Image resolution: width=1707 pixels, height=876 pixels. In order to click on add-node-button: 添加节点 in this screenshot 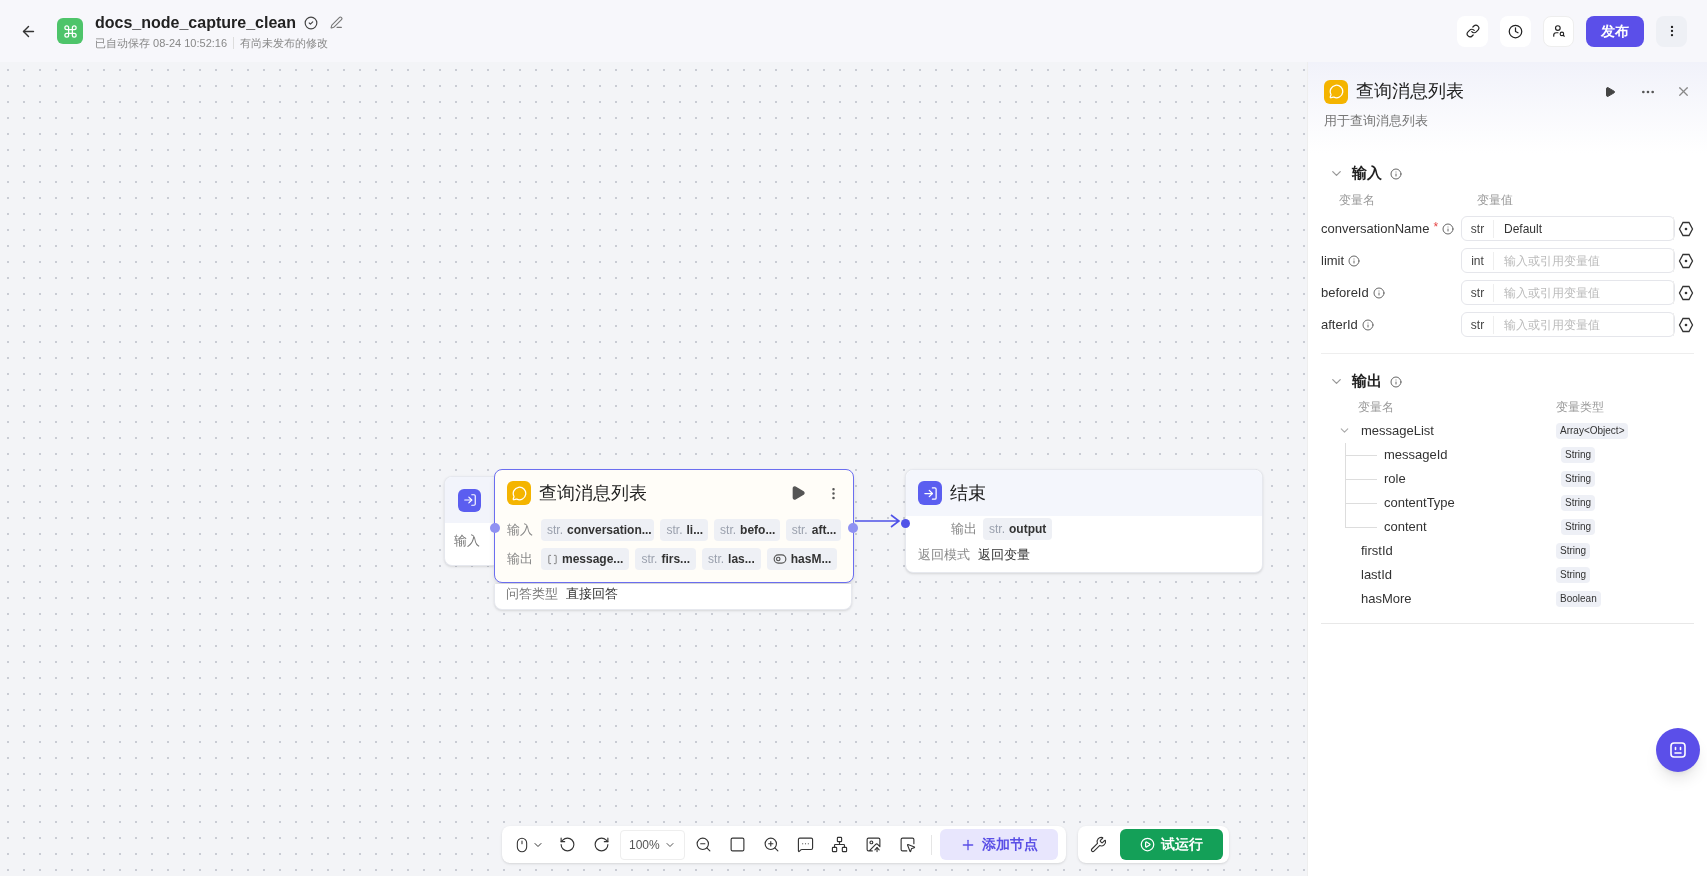, I will do `click(998, 844)`.